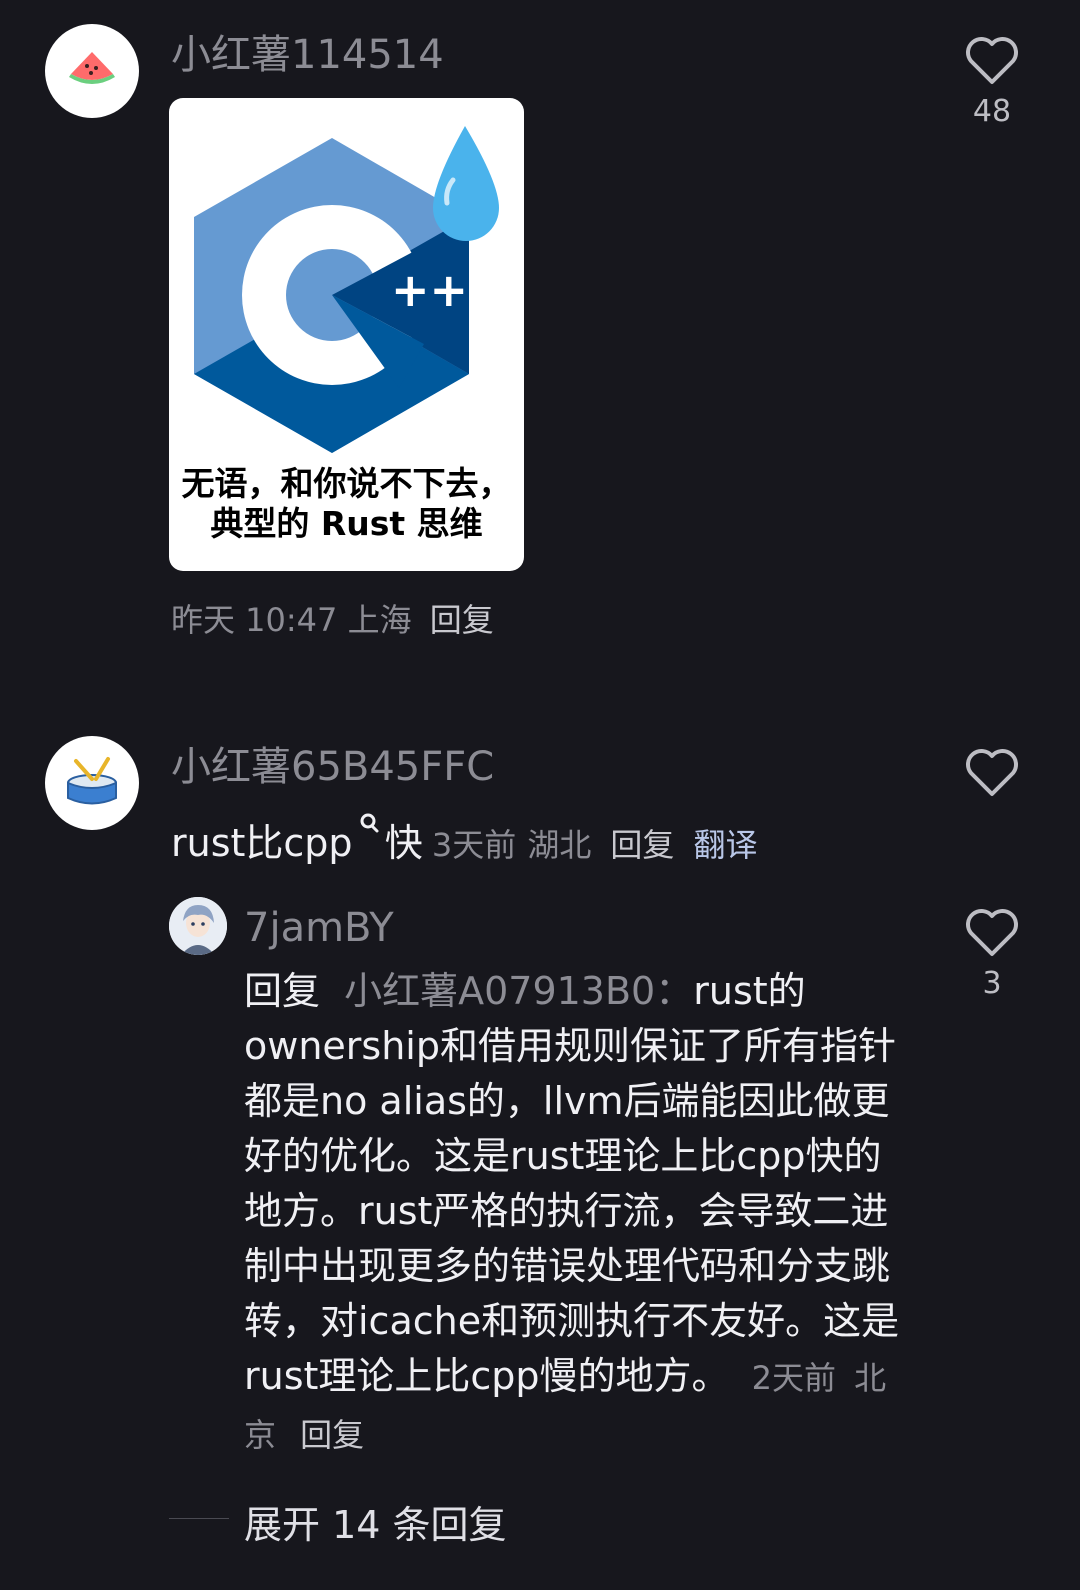  I want to click on reply-time: 2天前, so click(794, 1378).